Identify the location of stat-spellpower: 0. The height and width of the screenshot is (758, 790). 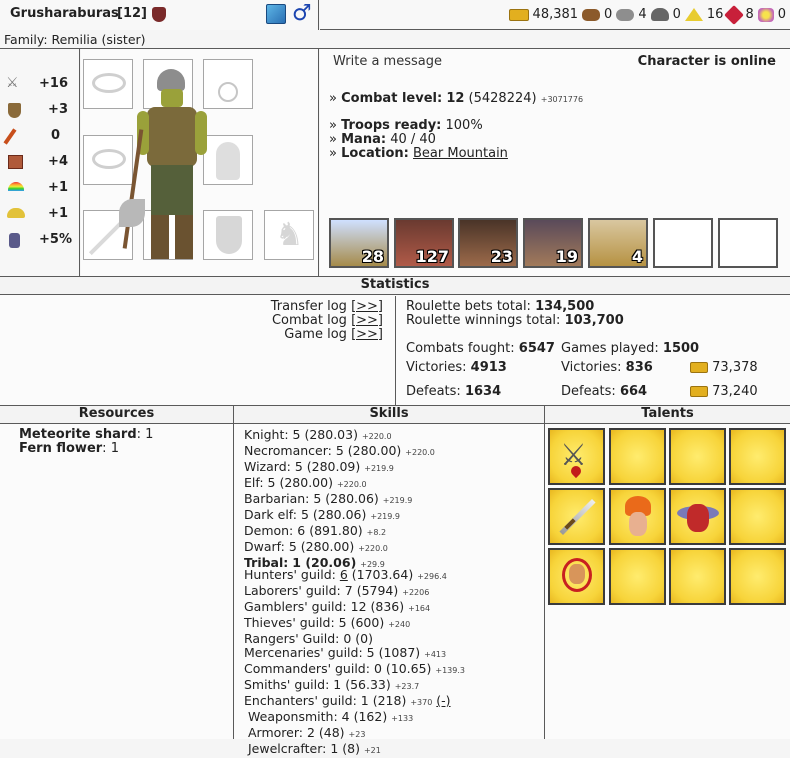
(39, 136).